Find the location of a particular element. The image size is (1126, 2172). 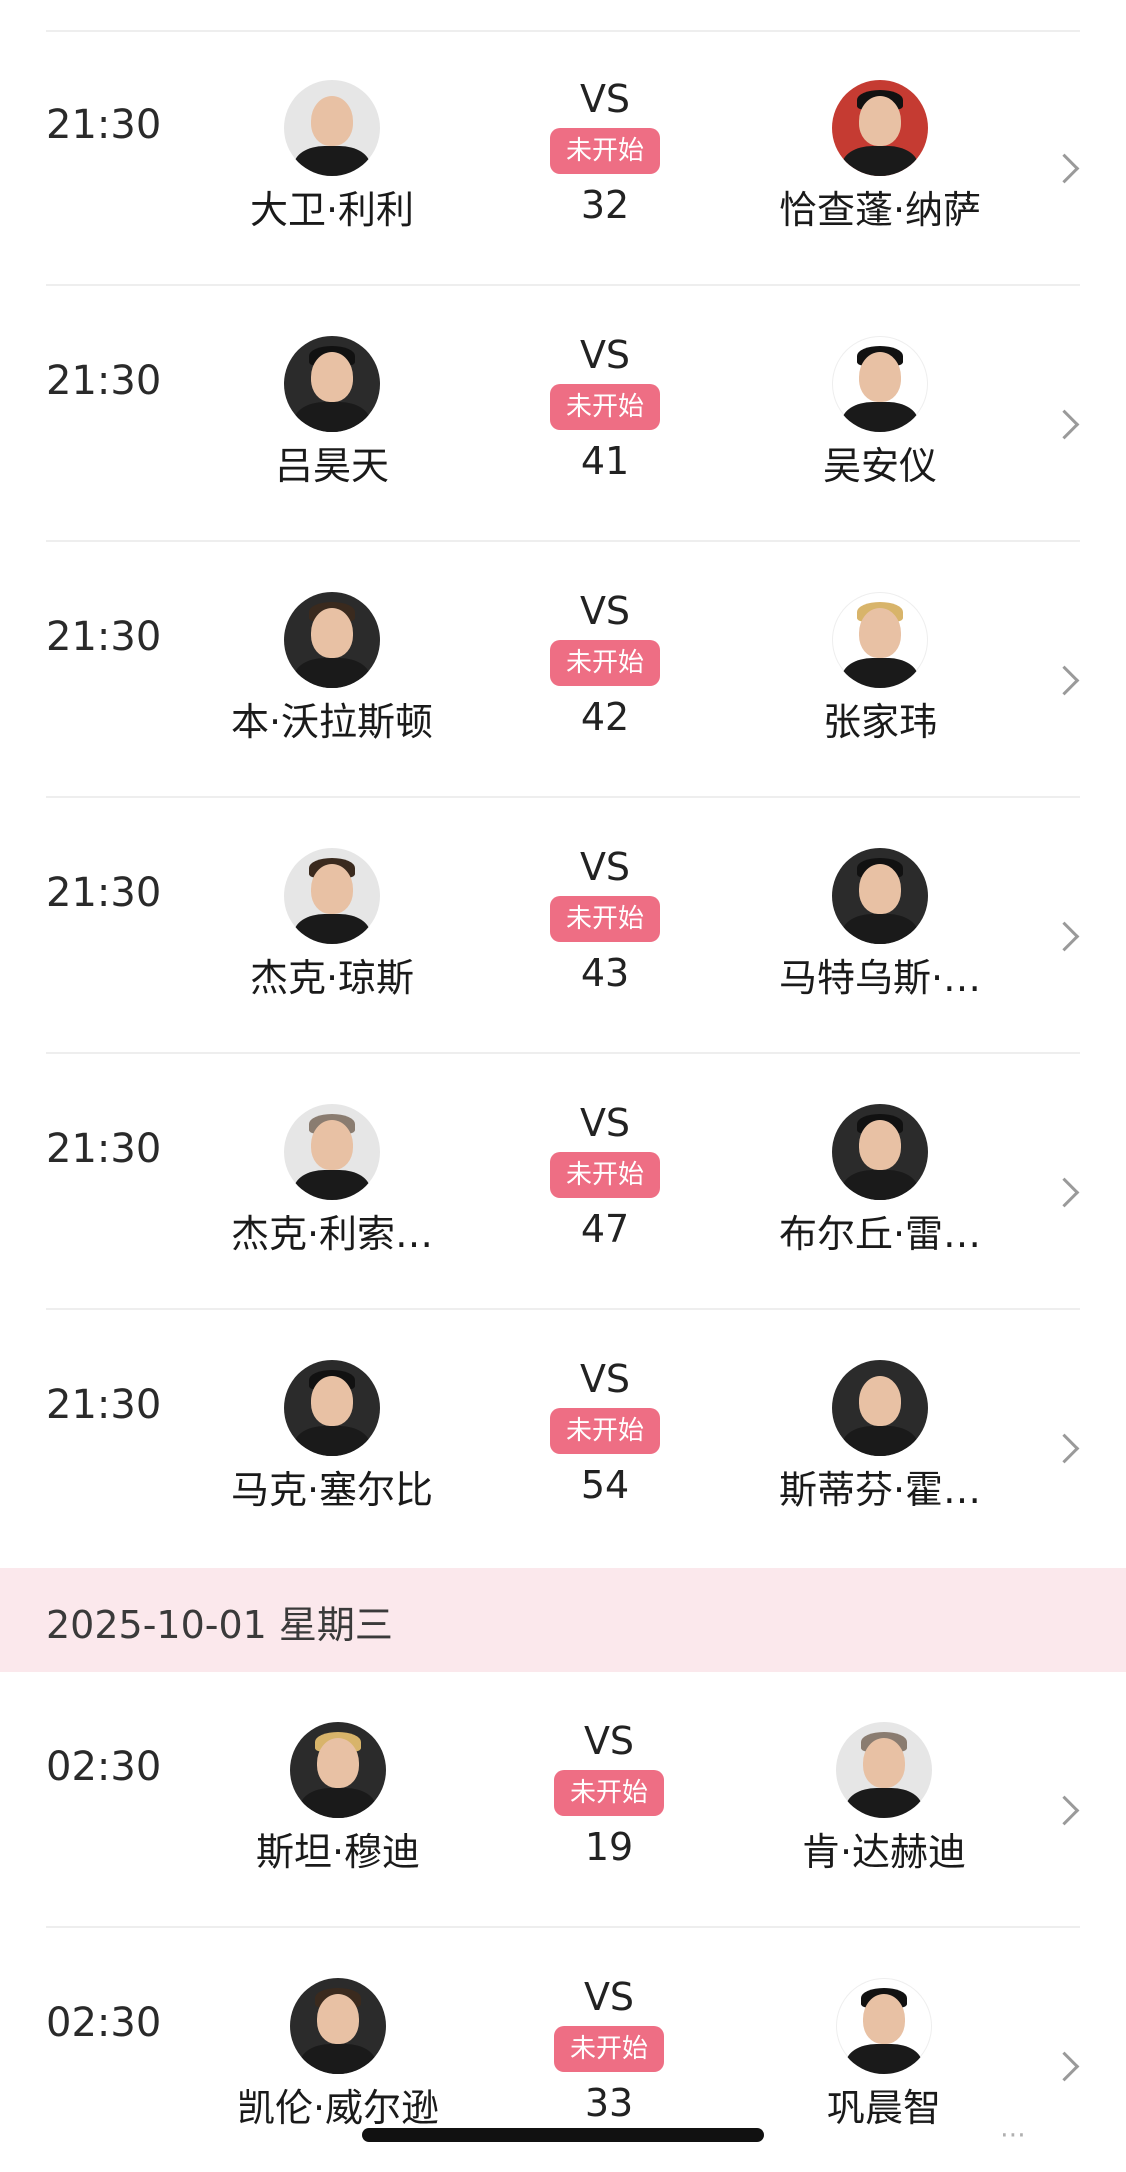

home-player: 本·沃拉斯顿 is located at coordinates (332, 670).